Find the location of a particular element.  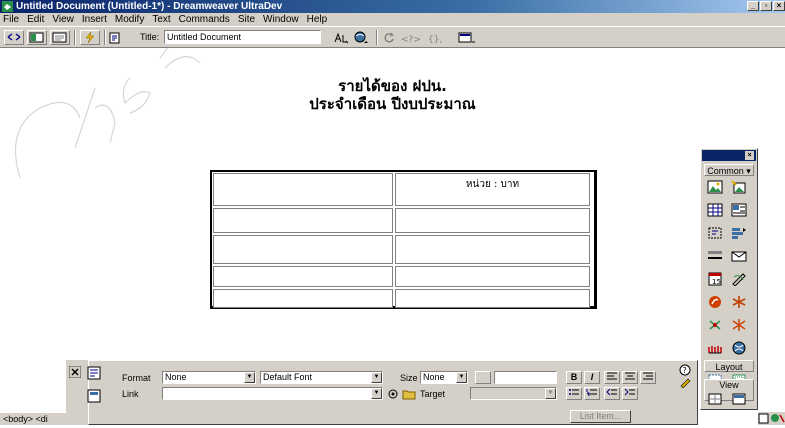

menu-site: Site is located at coordinates (246, 19).